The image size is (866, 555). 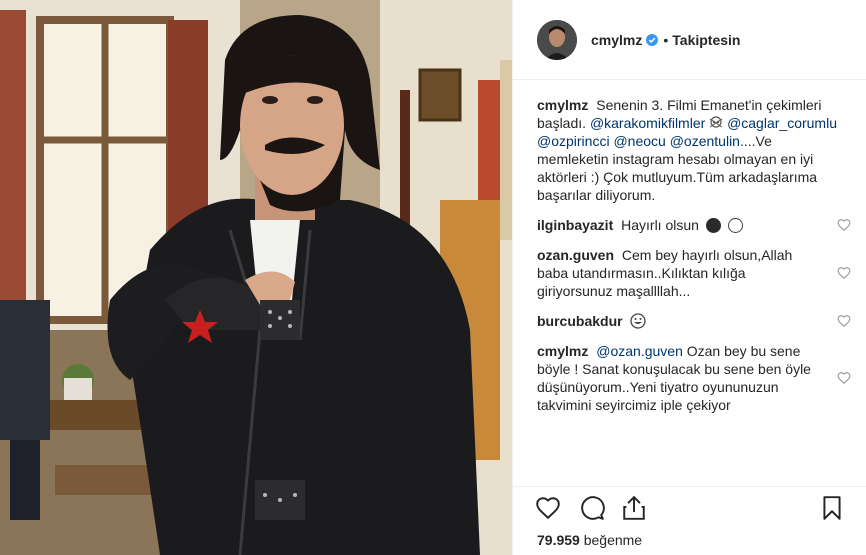 I want to click on likes-label: beğenme, so click(x=613, y=540).